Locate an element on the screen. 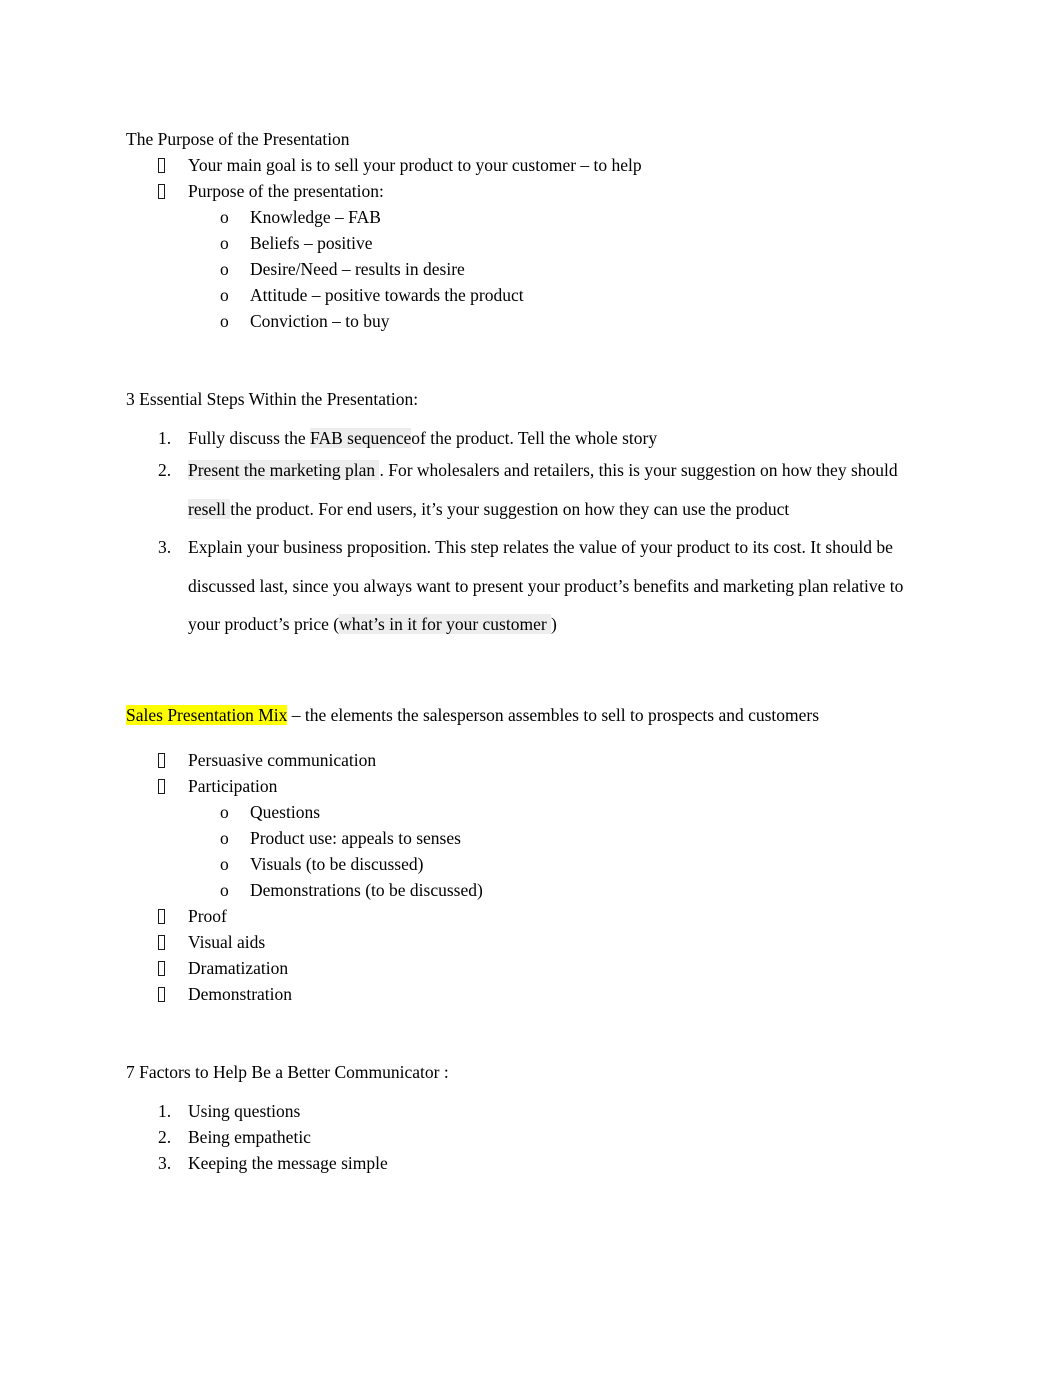 The height and width of the screenshot is (1377, 1062). list-item-label: Proof is located at coordinates (207, 916).